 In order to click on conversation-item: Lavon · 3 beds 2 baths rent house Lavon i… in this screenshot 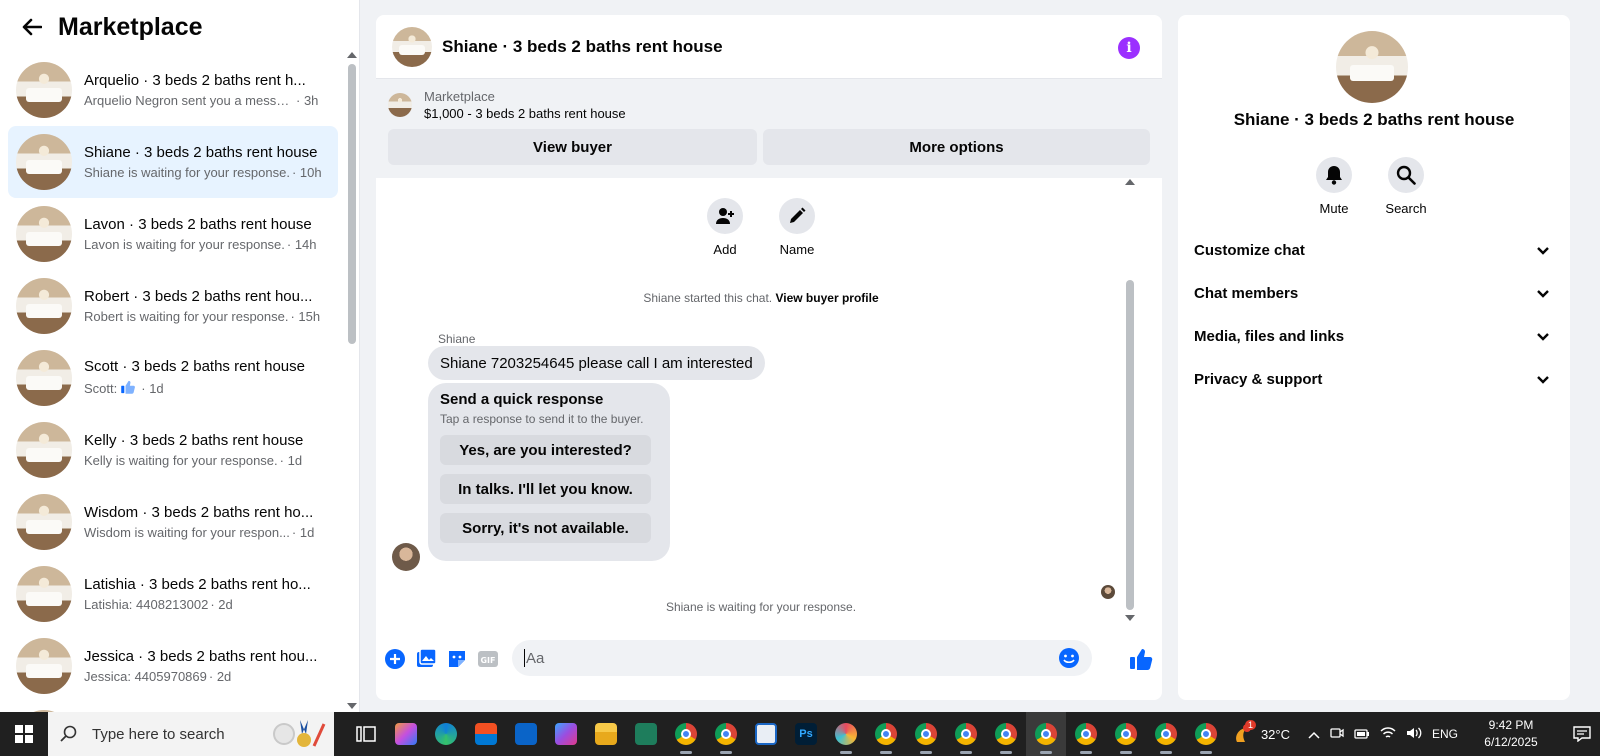, I will do `click(173, 234)`.